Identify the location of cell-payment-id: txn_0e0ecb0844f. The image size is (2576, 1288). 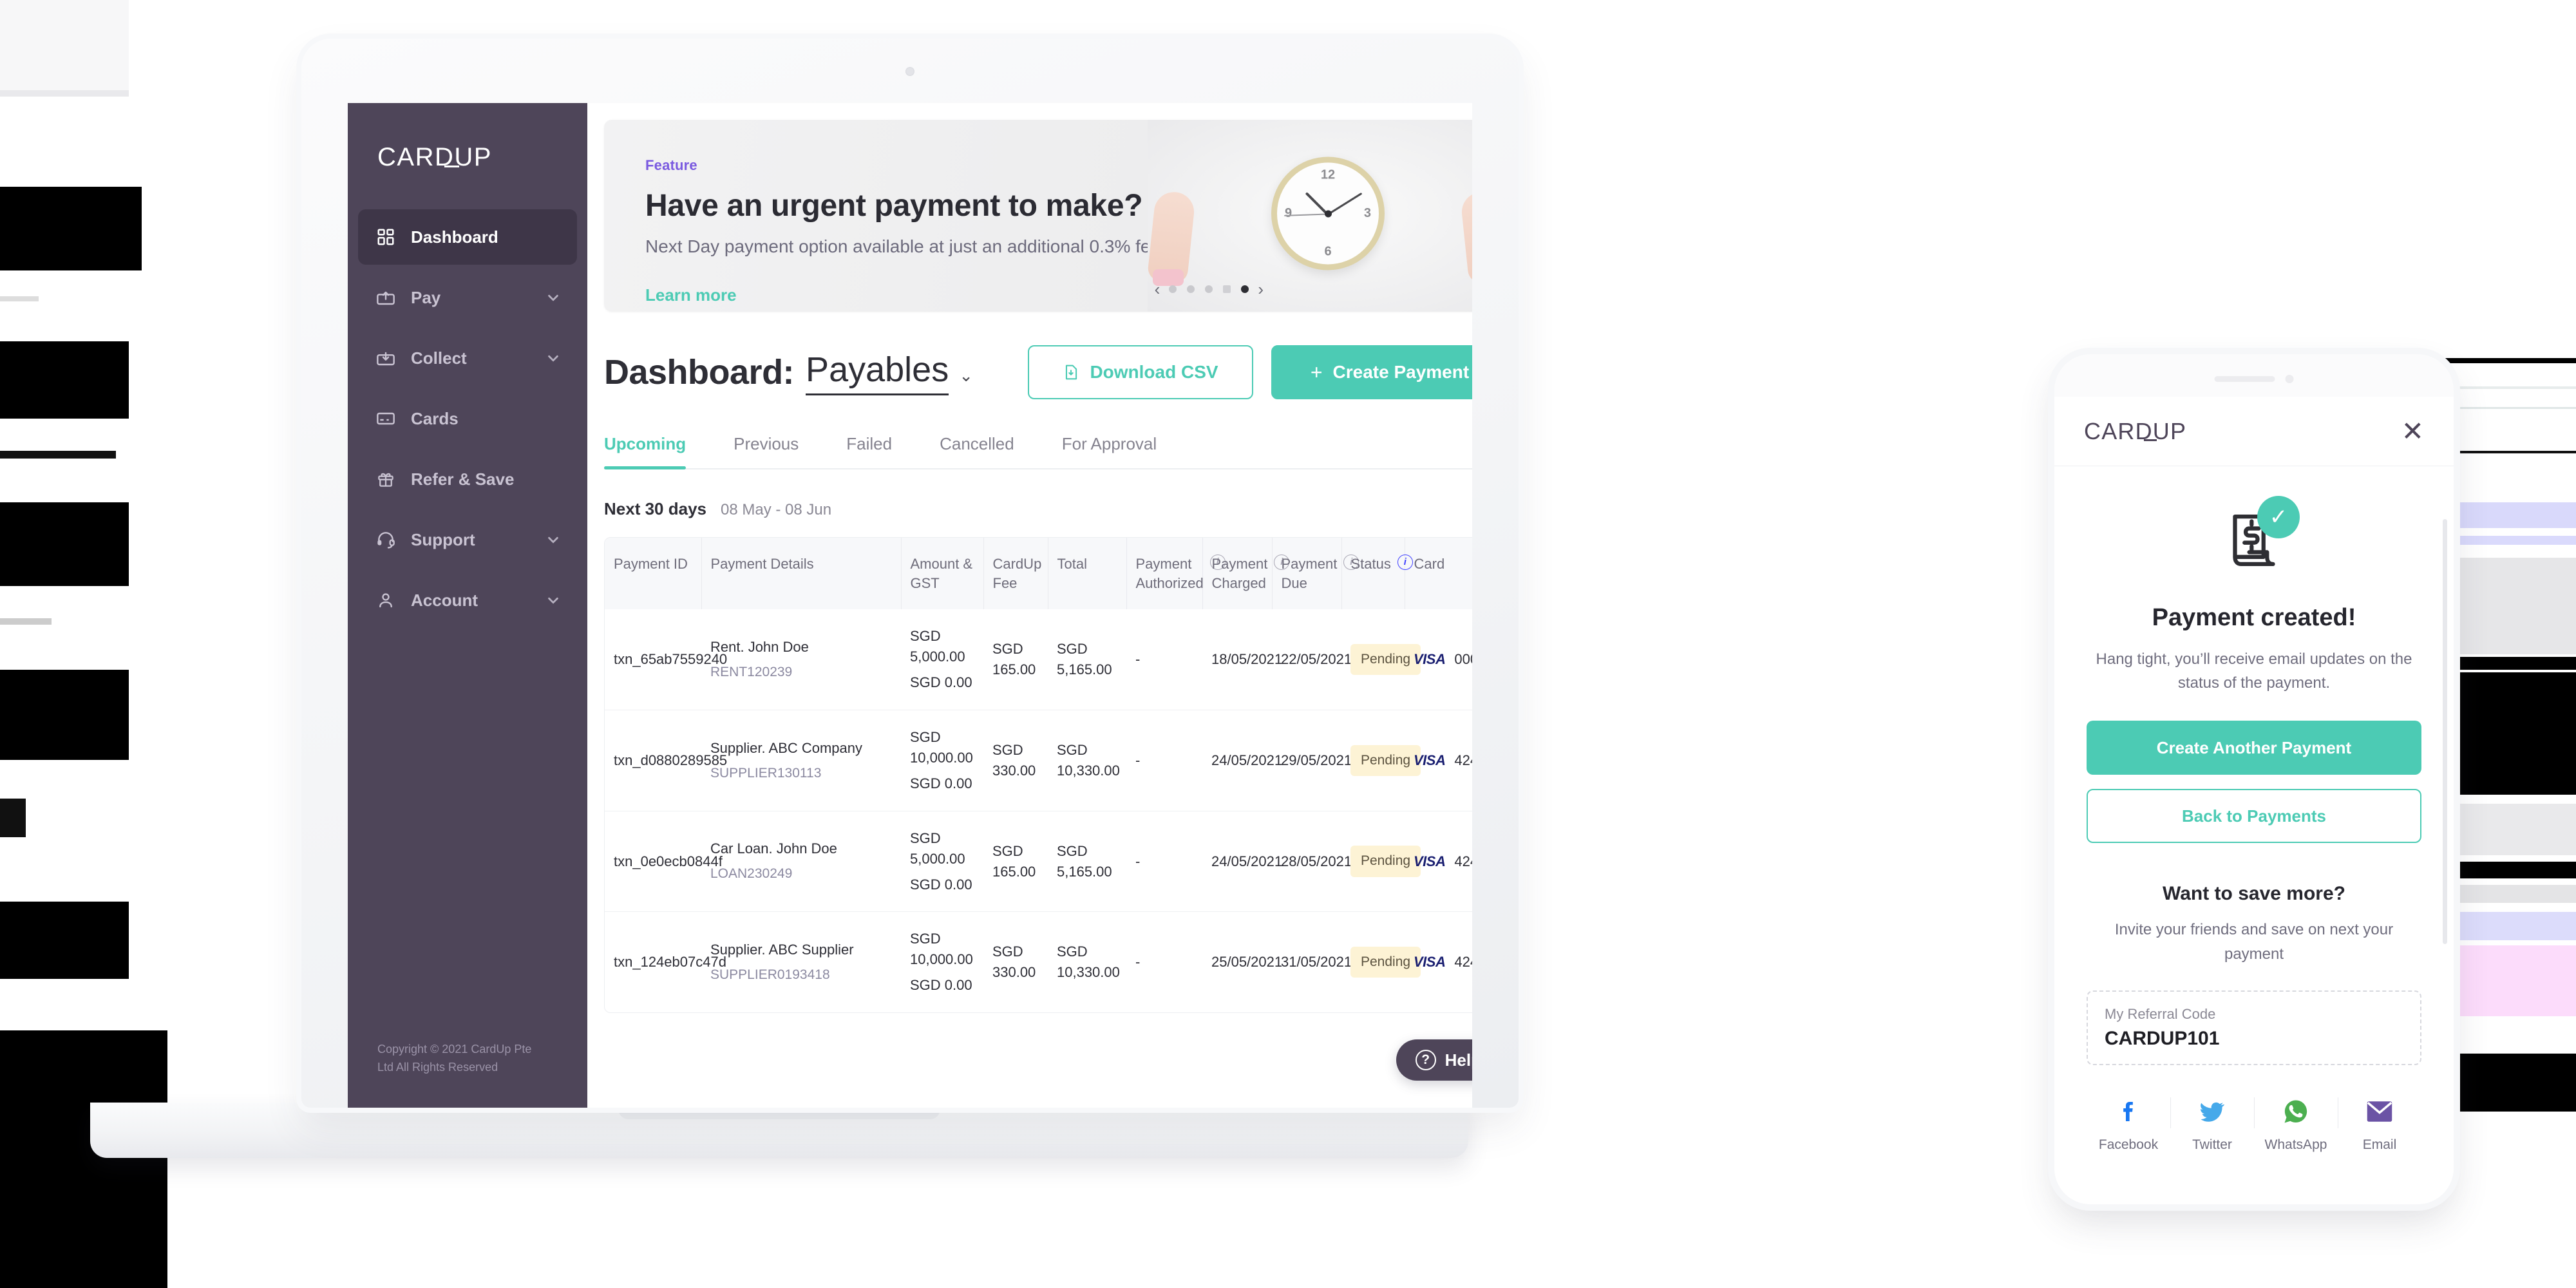
(664, 861).